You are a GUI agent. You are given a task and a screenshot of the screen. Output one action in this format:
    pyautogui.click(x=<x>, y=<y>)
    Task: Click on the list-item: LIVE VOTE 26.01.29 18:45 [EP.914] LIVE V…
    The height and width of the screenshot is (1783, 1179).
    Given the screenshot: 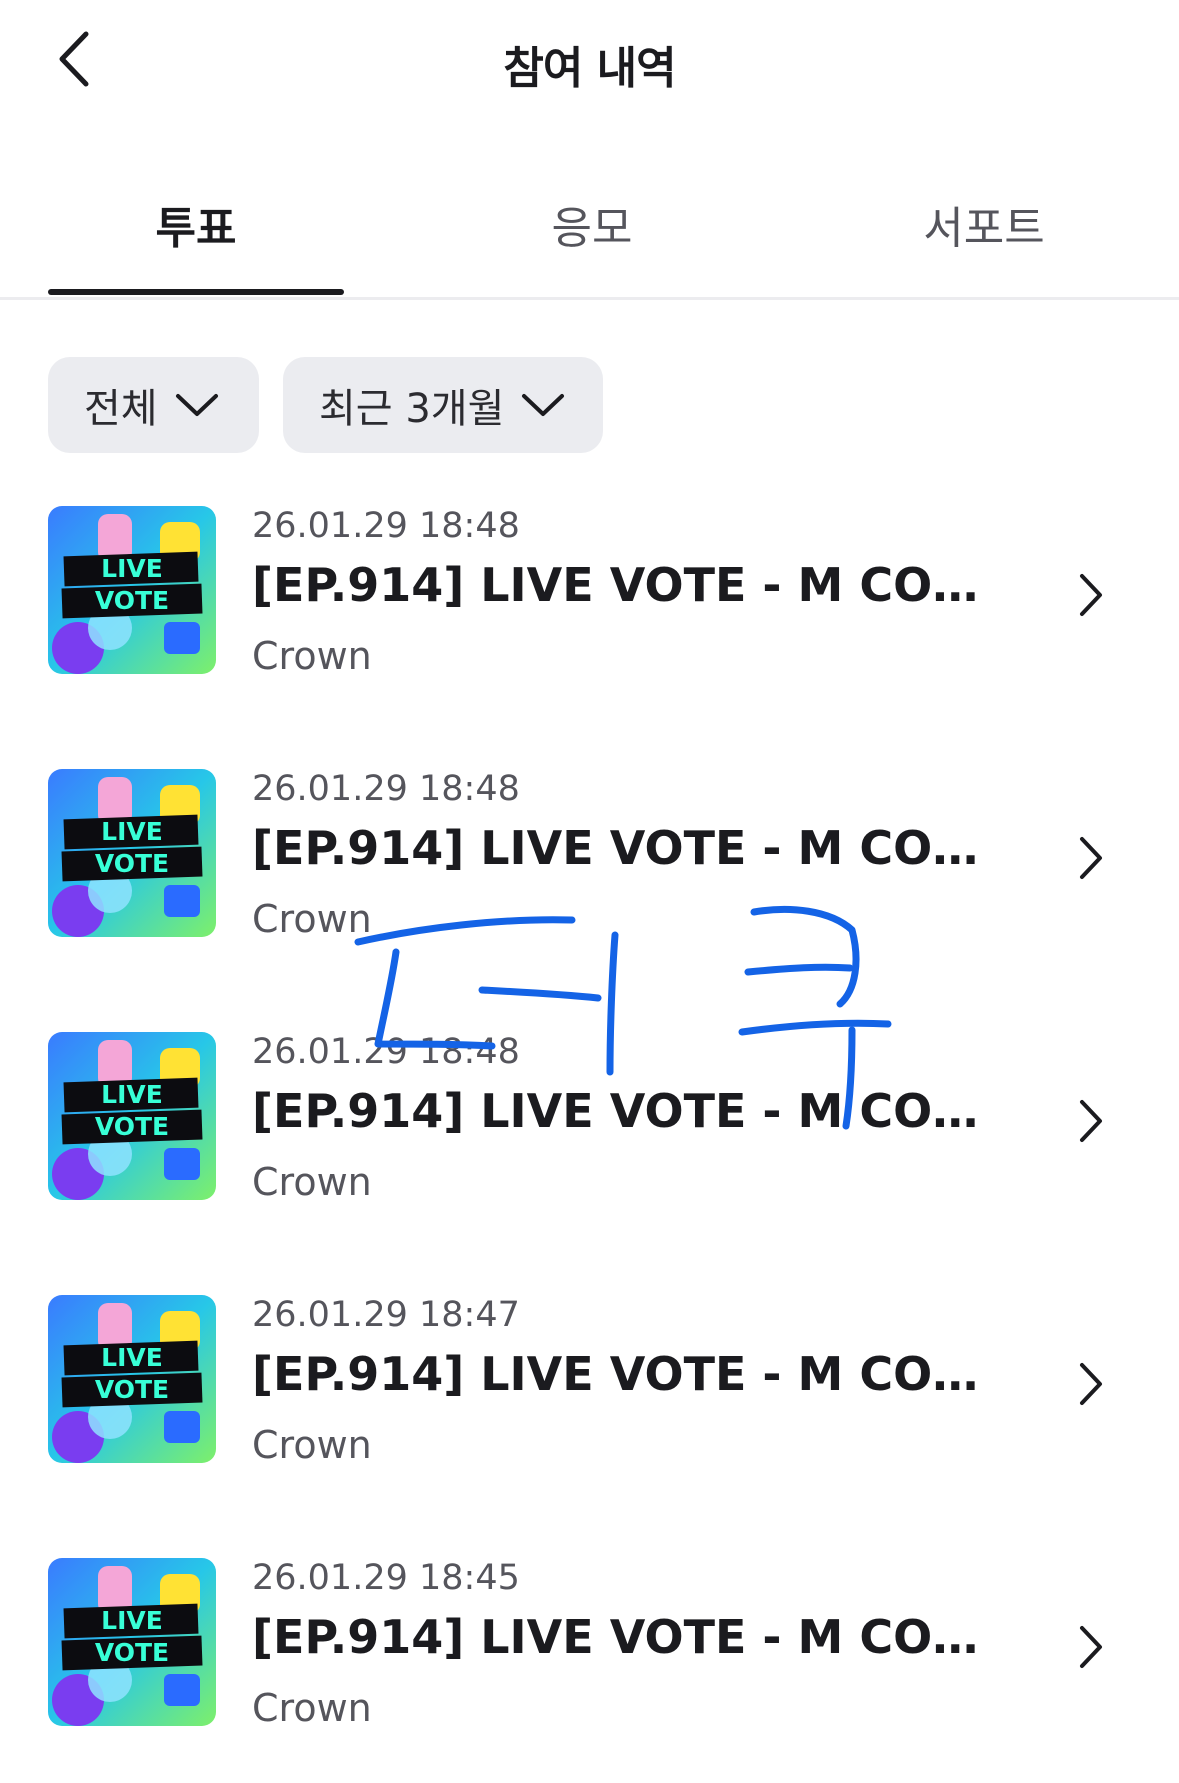 What is the action you would take?
    pyautogui.click(x=589, y=1653)
    